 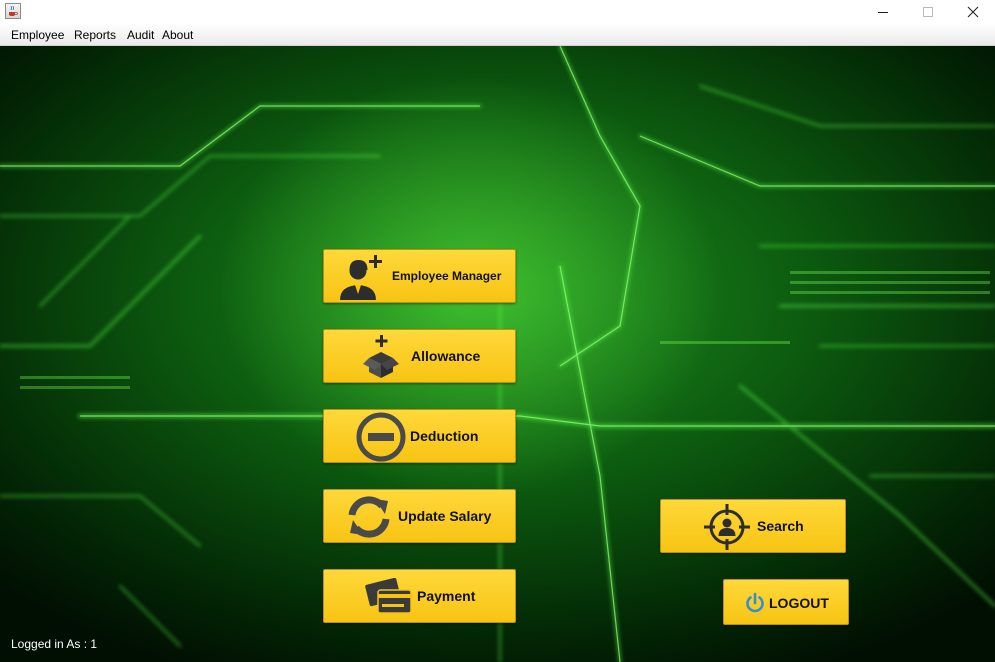 I want to click on title-bar, so click(x=497, y=12).